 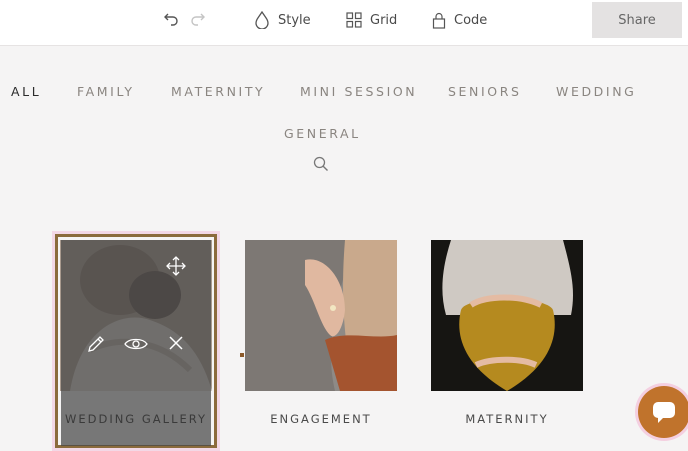 I want to click on redo-icon, so click(x=198, y=19).